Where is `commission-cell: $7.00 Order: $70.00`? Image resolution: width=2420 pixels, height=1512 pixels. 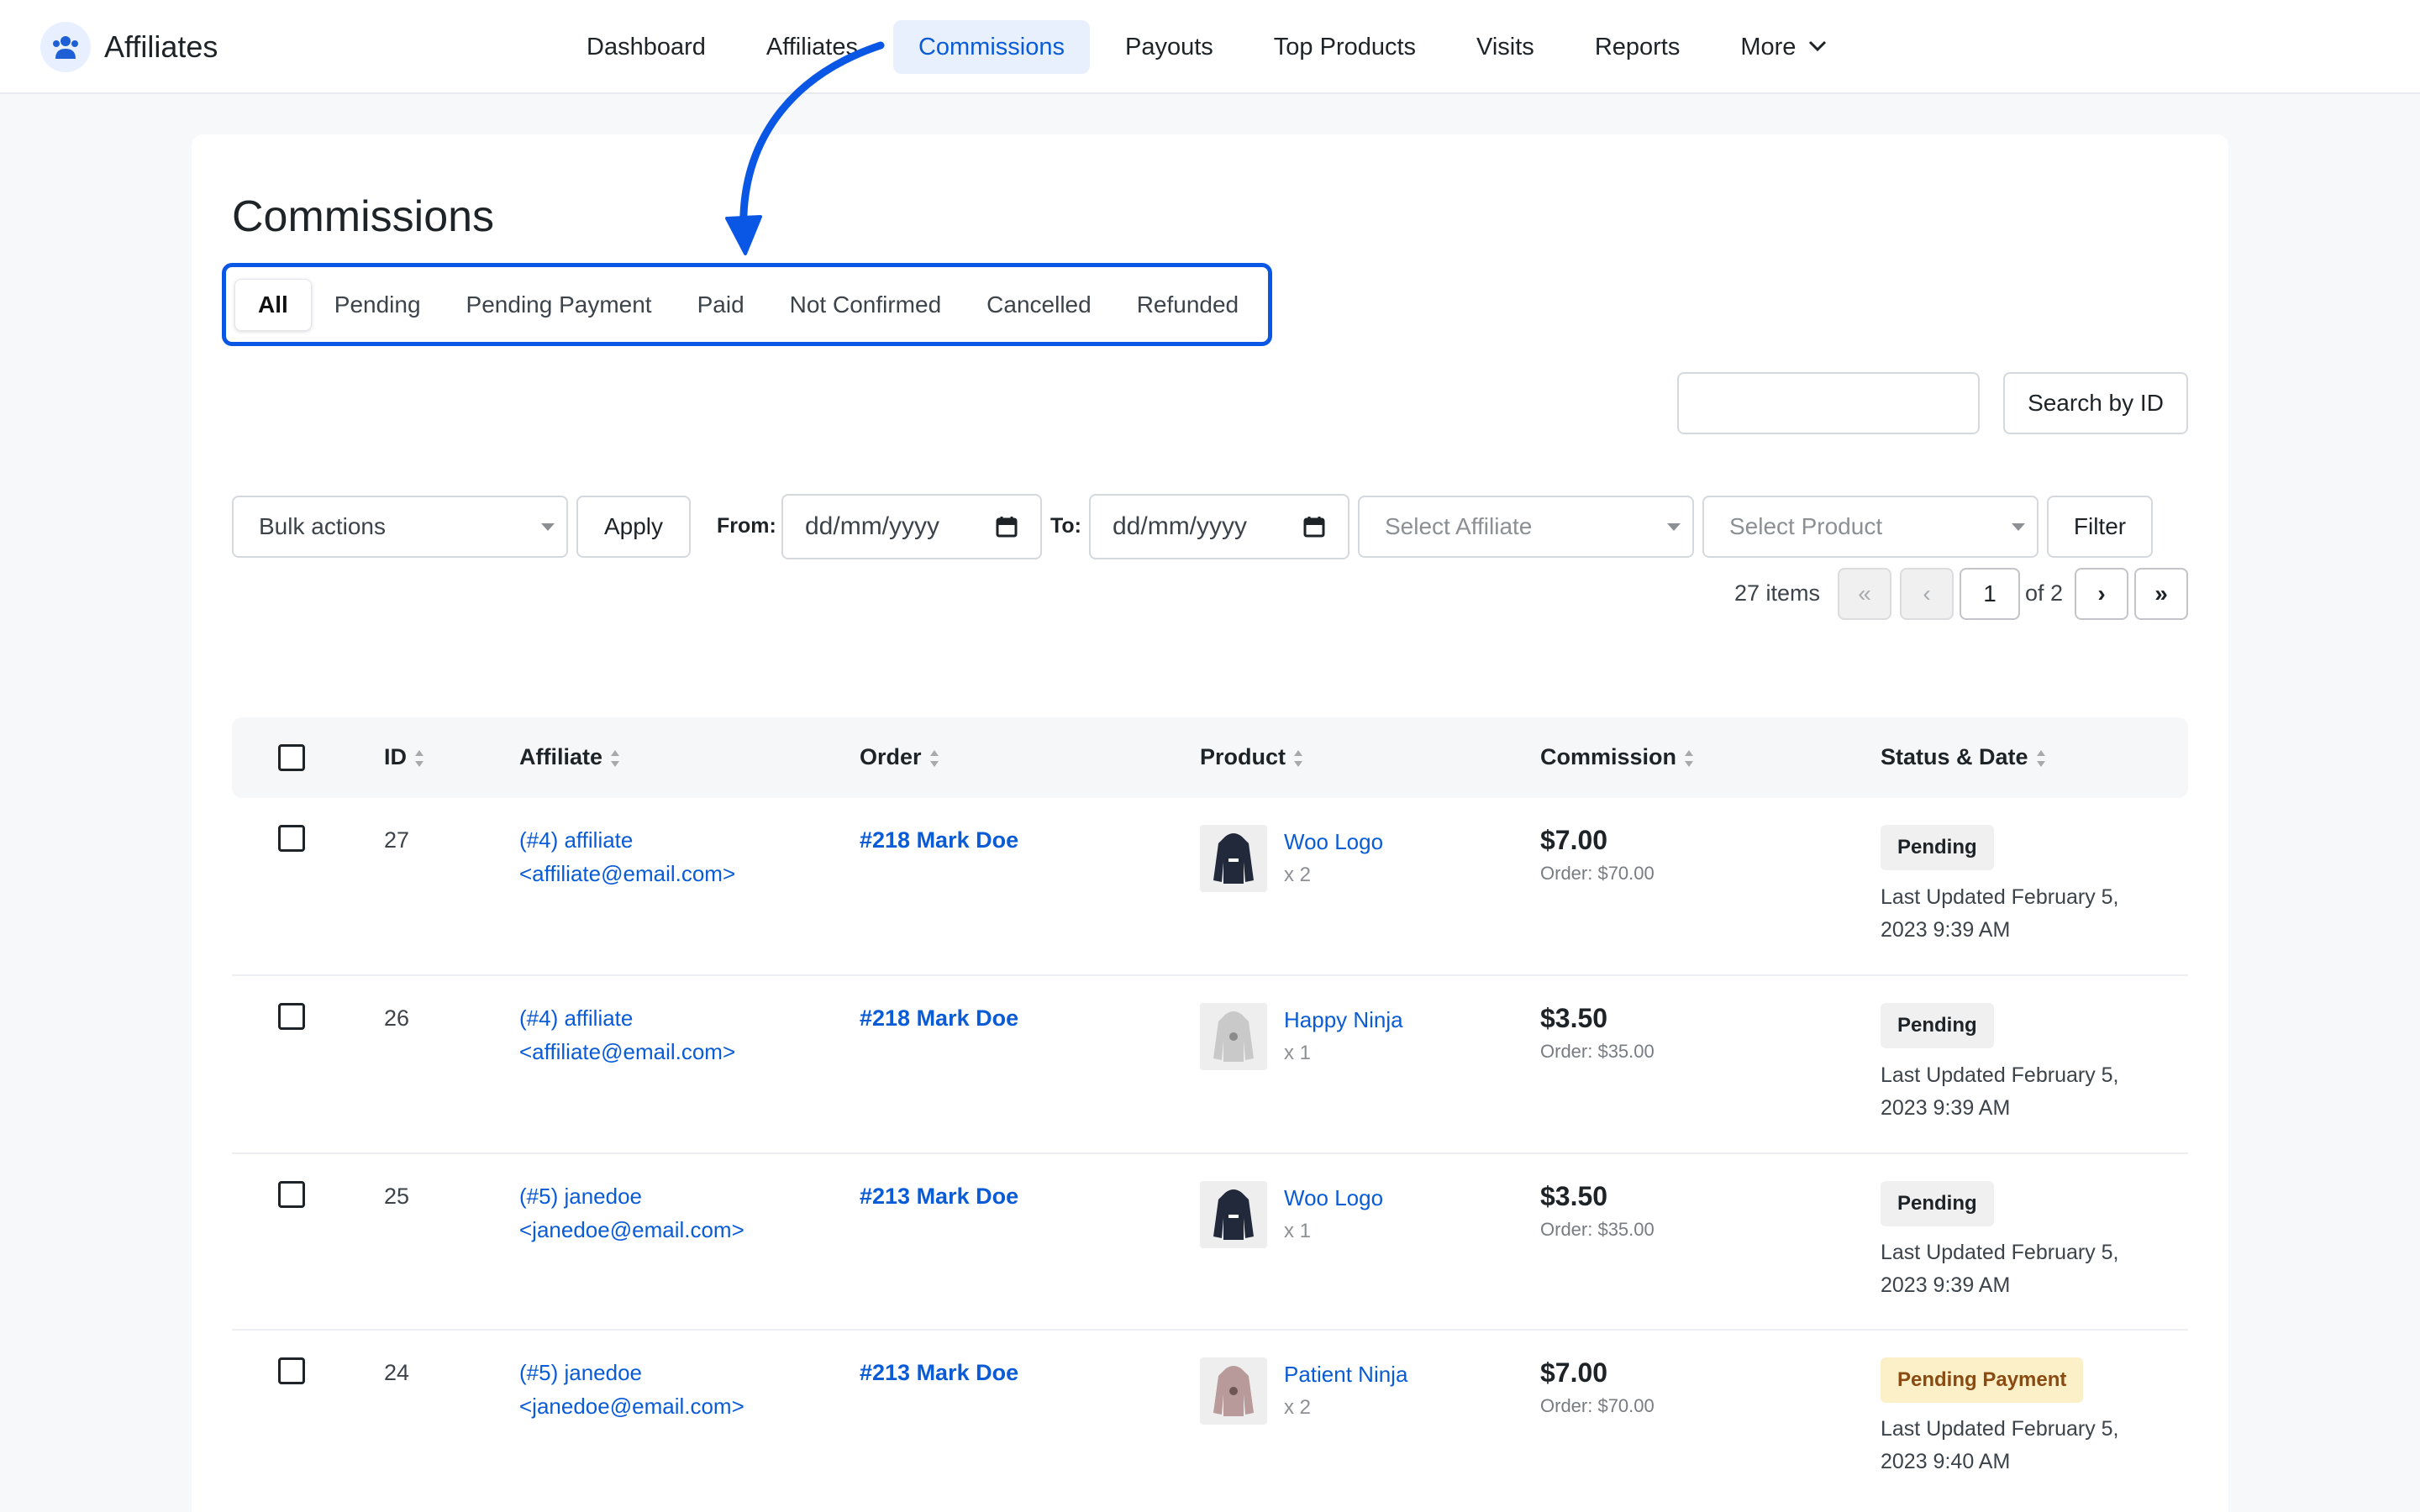 commission-cell: $7.00 Order: $70.00 is located at coordinates (1597, 1389).